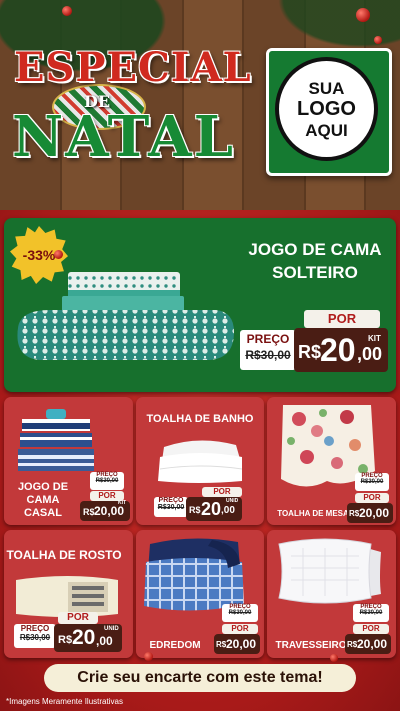 Image resolution: width=400 pixels, height=711 pixels. What do you see at coordinates (124, 137) in the screenshot?
I see `title-natal: NATAL` at bounding box center [124, 137].